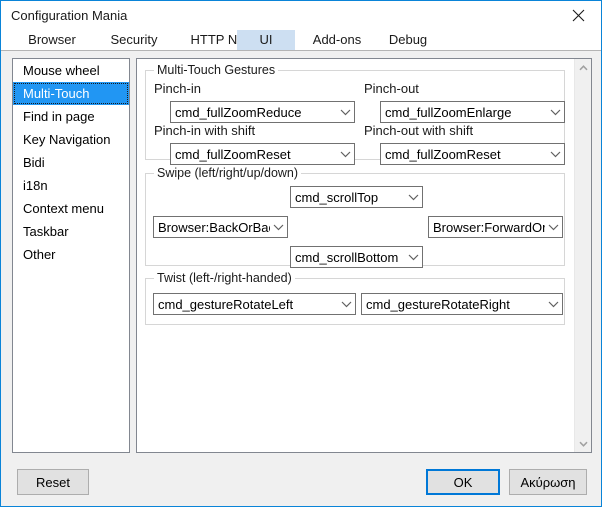  I want to click on combo-twist-right-handed-value: cmd_gestureRotateRight, so click(438, 304).